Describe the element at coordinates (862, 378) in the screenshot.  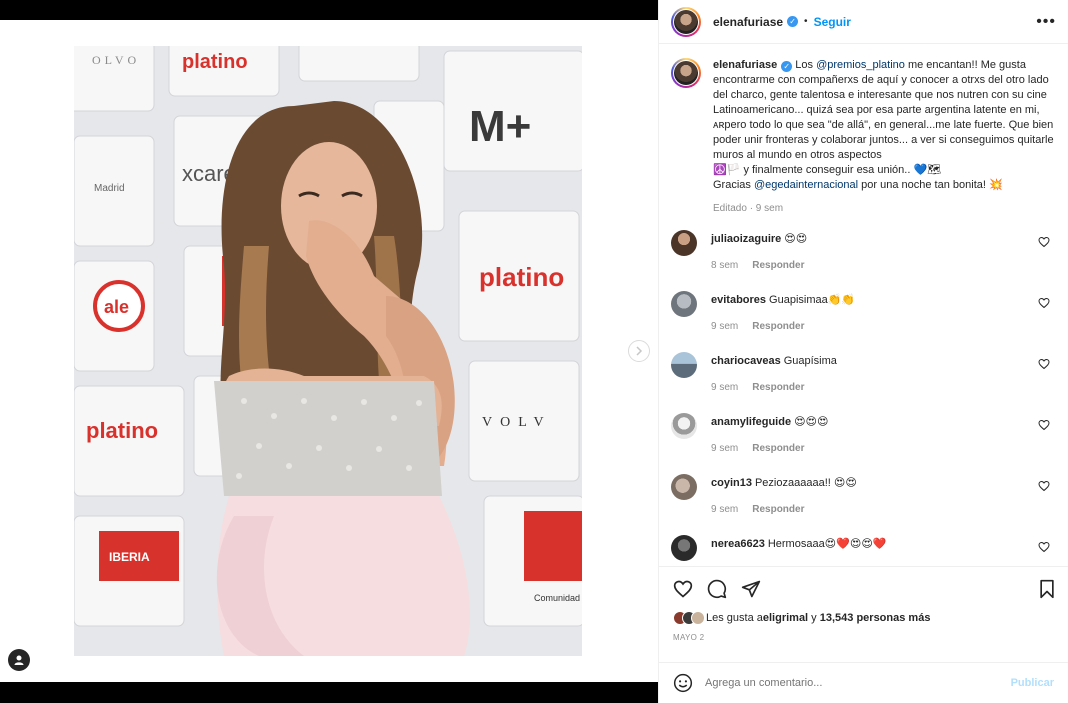
I see `comment-item: chariocaveas Guapísima 9 sem Responder` at that location.